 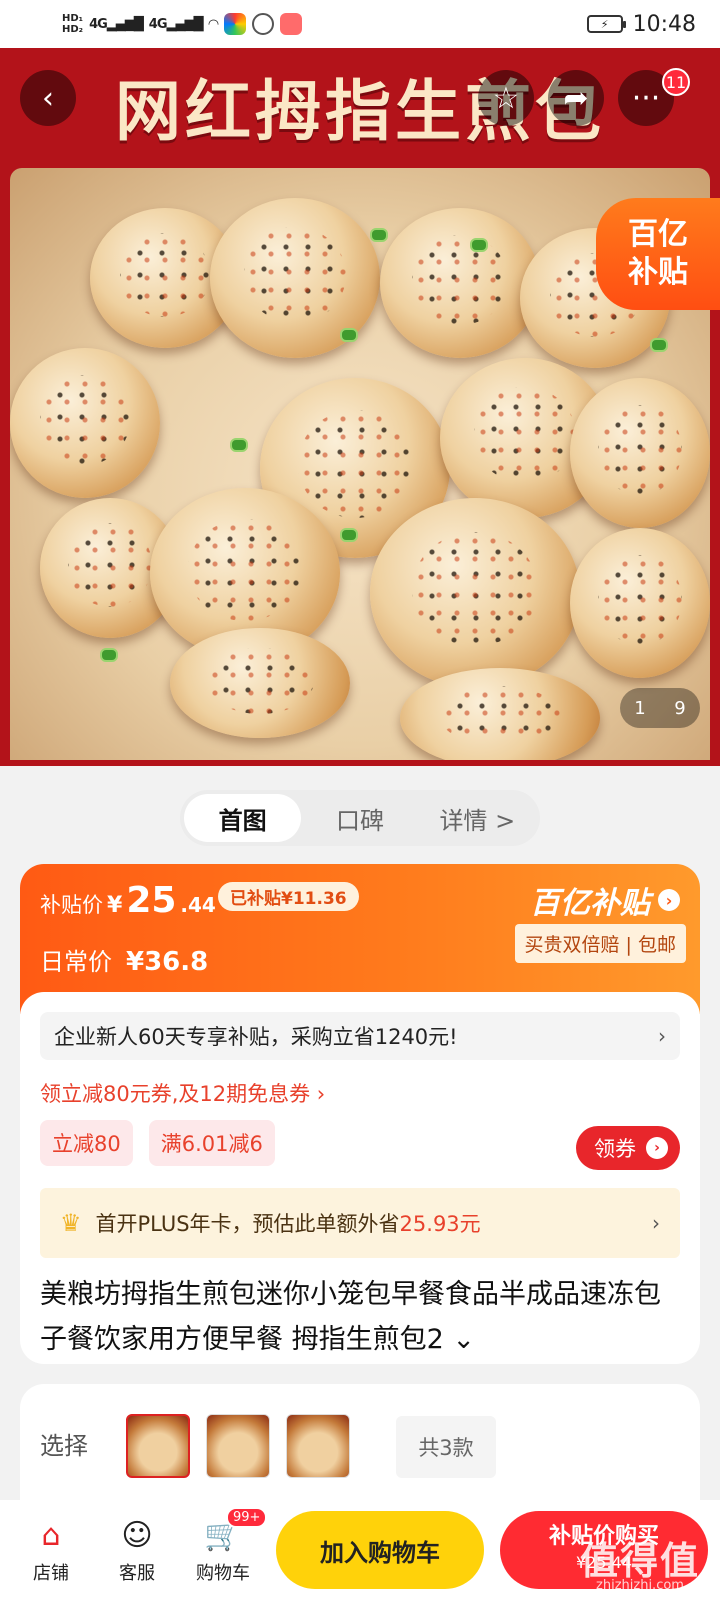 What do you see at coordinates (590, 903) in the screenshot?
I see `program-name: 百亿补贴` at bounding box center [590, 903].